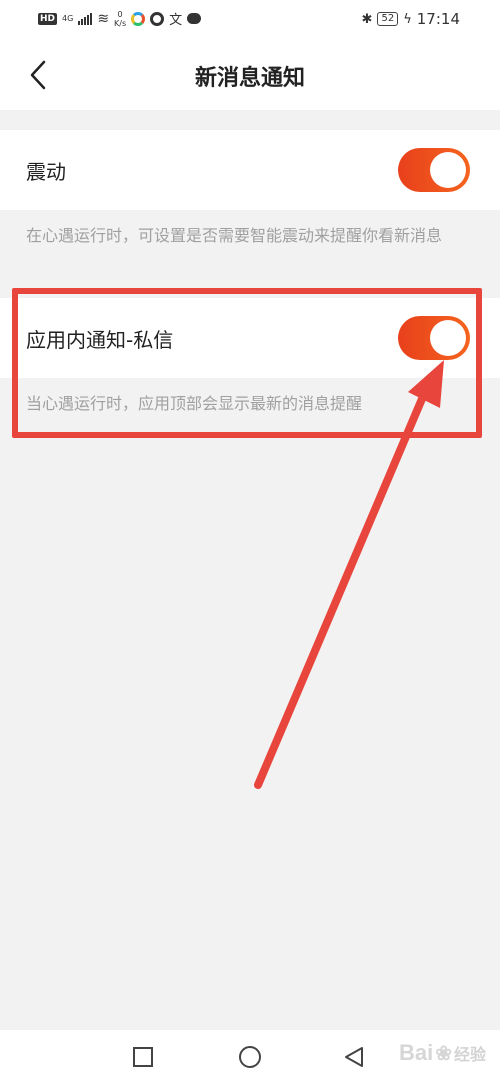  I want to click on status-left: HD 4G ≋ 0 K/s 文, so click(120, 18).